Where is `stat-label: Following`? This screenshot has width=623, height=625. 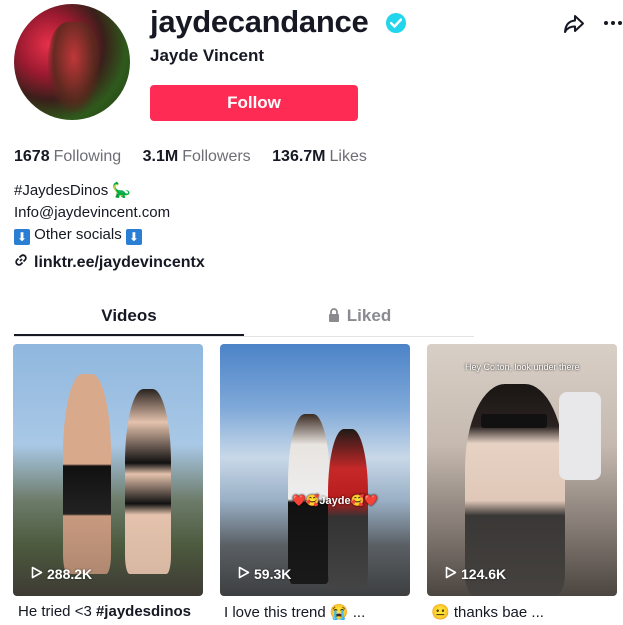
stat-label: Following is located at coordinates (87, 156).